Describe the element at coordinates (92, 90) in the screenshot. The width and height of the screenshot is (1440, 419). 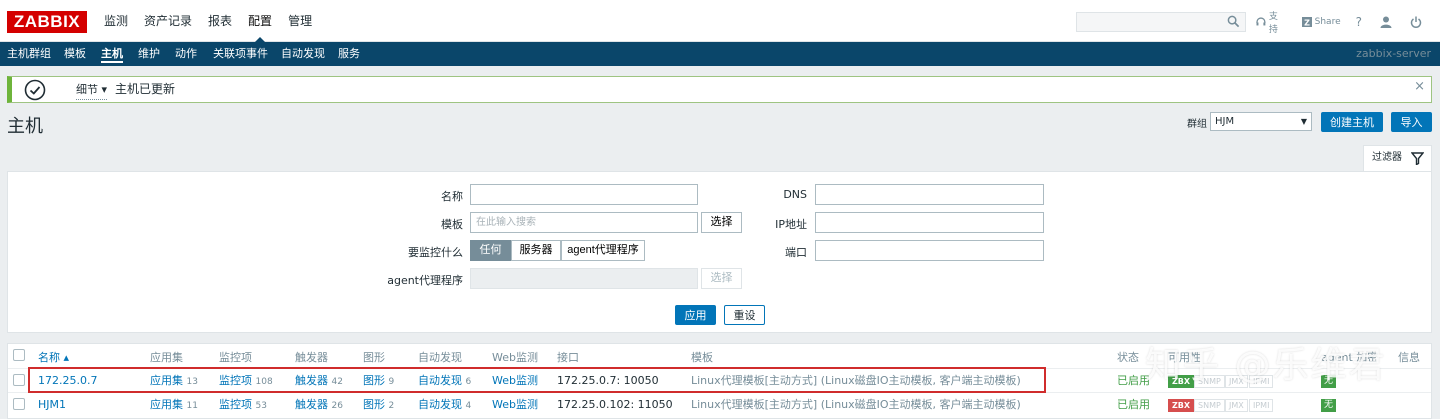
I see `details-toggle: 细节 ▾` at that location.